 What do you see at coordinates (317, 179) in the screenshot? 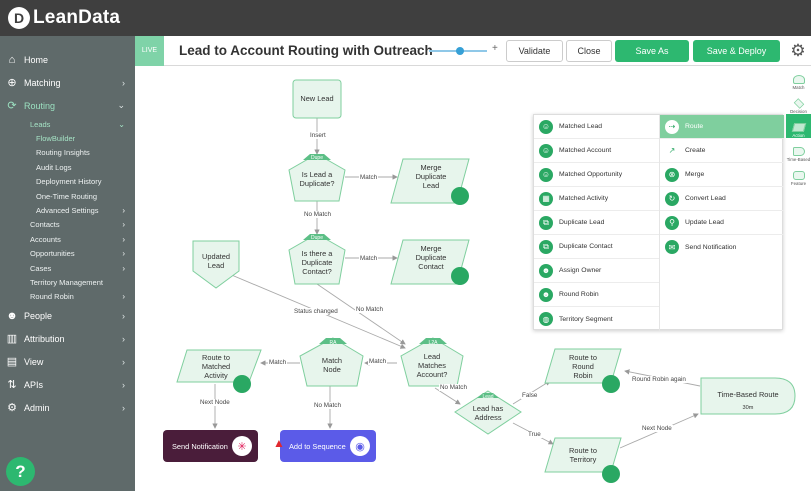
I see `node-dupe1: Is Lead a Duplicate?` at bounding box center [317, 179].